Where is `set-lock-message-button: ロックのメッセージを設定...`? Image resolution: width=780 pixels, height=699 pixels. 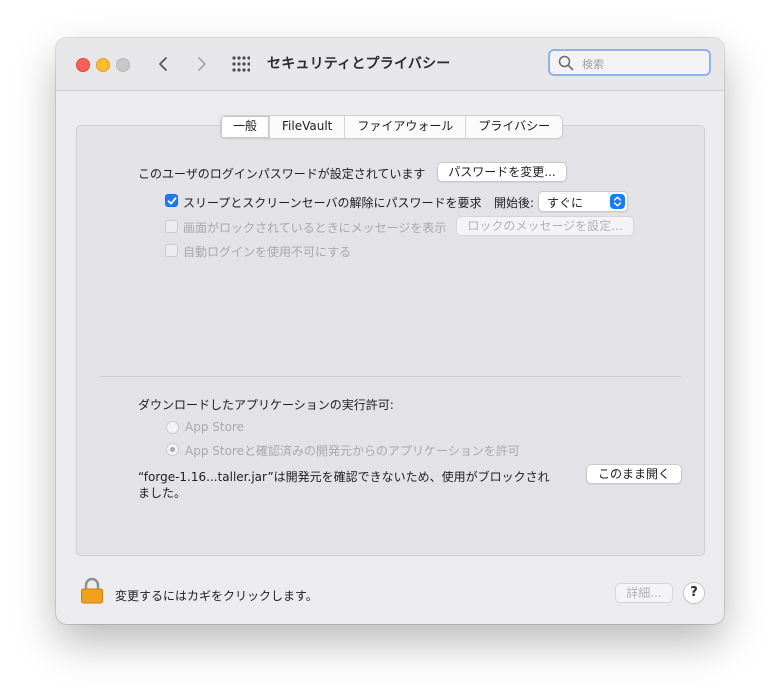
set-lock-message-button: ロックのメッセージを設定... is located at coordinates (545, 226).